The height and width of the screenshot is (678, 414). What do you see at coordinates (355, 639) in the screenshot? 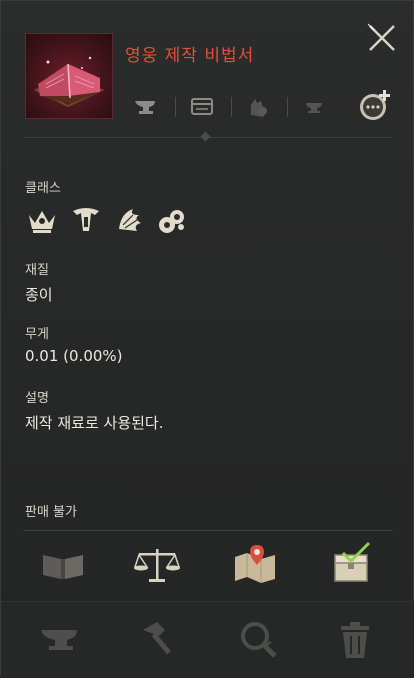
I see `trash-icon` at bounding box center [355, 639].